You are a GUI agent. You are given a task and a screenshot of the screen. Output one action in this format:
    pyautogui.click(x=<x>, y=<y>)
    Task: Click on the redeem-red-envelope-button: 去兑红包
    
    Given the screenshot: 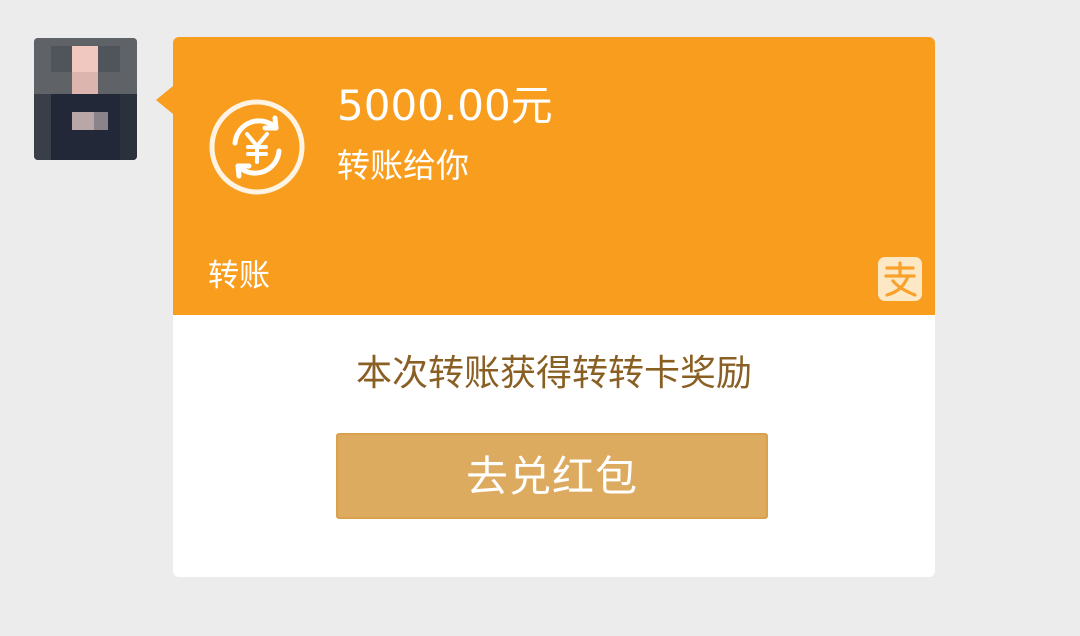 What is the action you would take?
    pyautogui.click(x=552, y=476)
    